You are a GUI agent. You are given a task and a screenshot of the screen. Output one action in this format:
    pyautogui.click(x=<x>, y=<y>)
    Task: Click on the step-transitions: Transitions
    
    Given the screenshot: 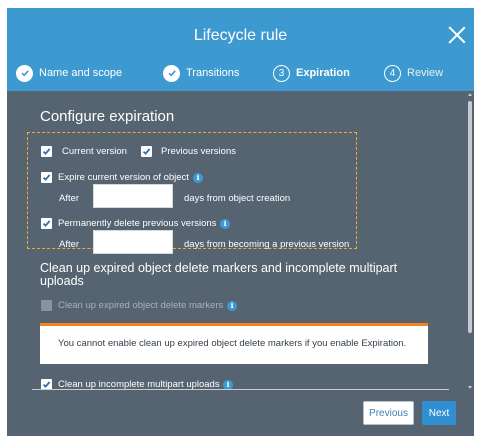 What is the action you would take?
    pyautogui.click(x=201, y=73)
    